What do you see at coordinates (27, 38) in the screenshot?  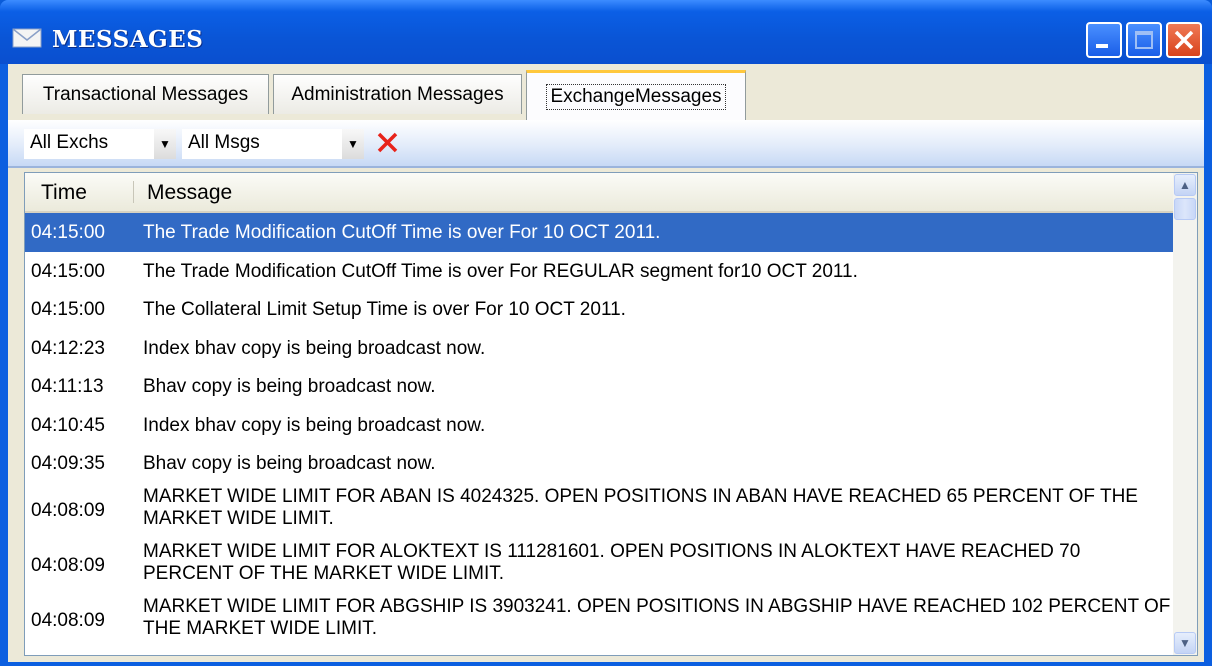 I see `envelope-icon` at bounding box center [27, 38].